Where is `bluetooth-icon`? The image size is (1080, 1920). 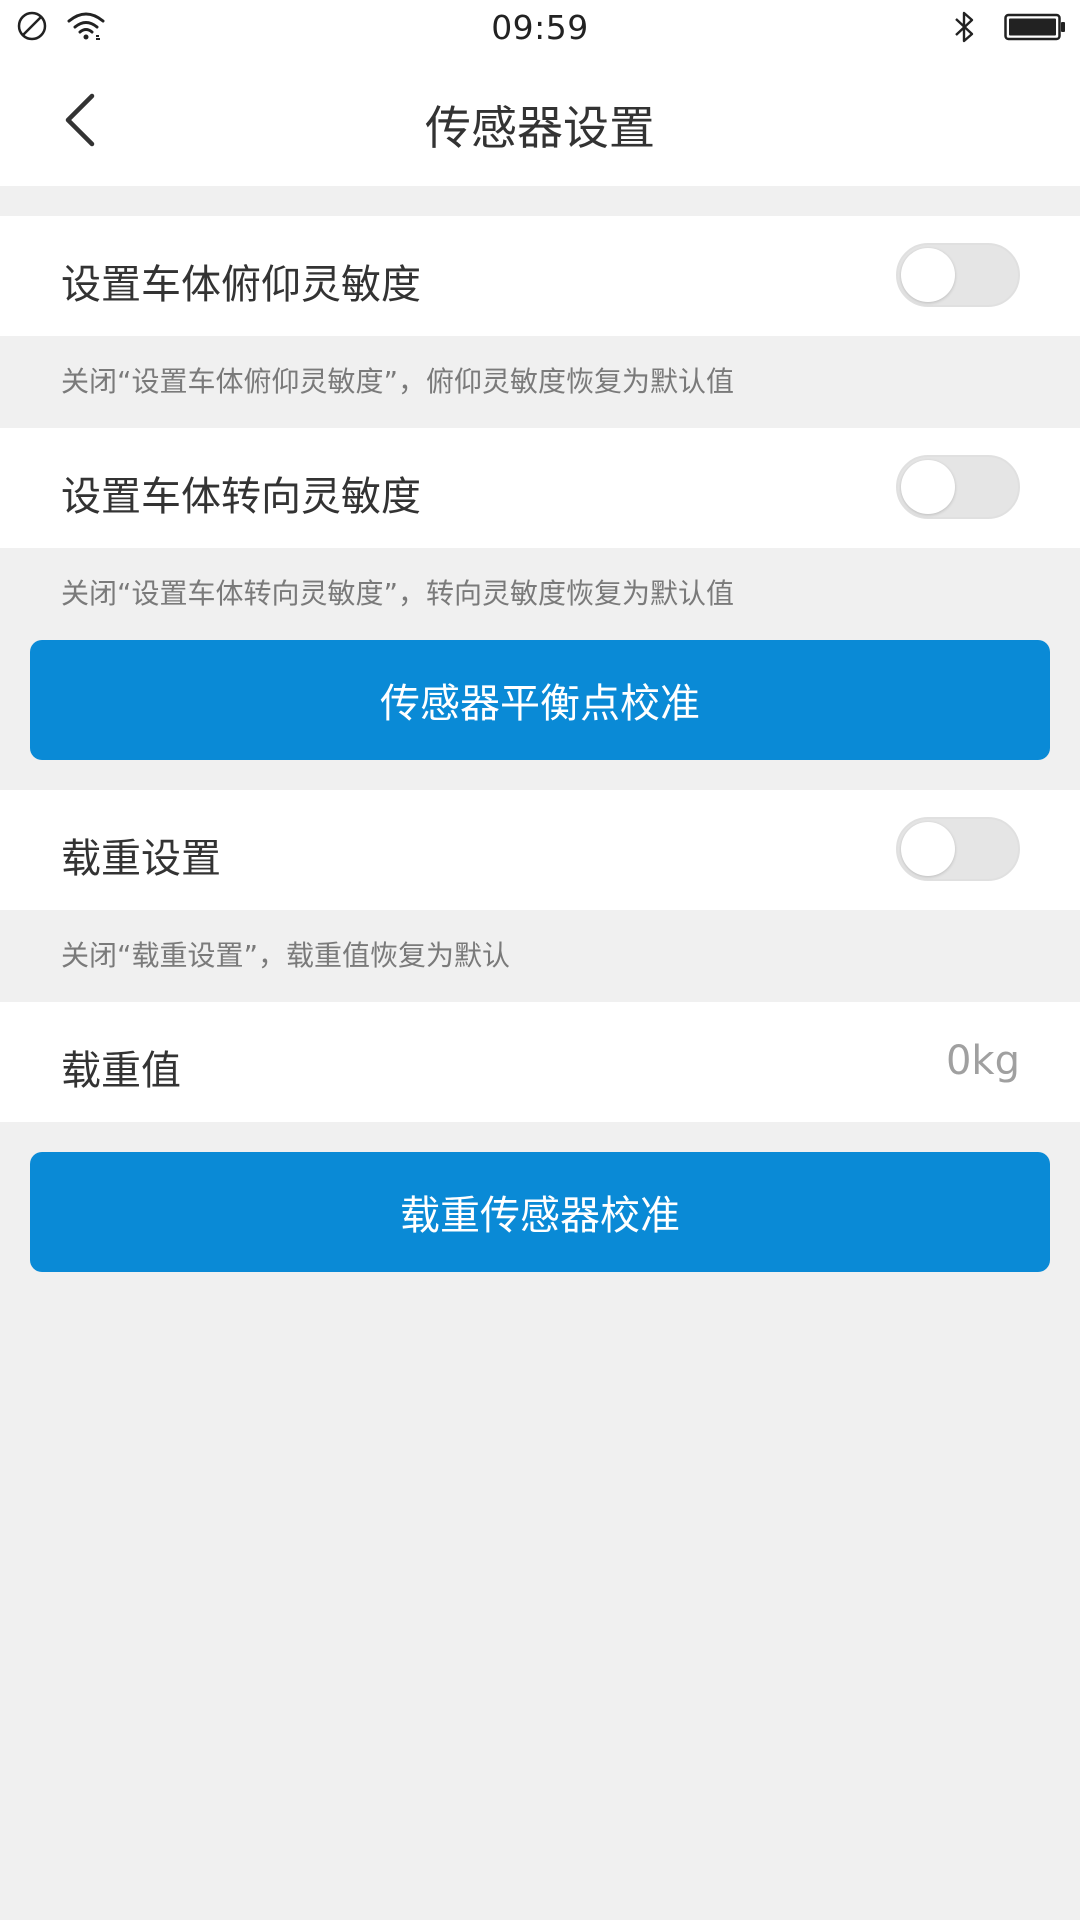 bluetooth-icon is located at coordinates (965, 29).